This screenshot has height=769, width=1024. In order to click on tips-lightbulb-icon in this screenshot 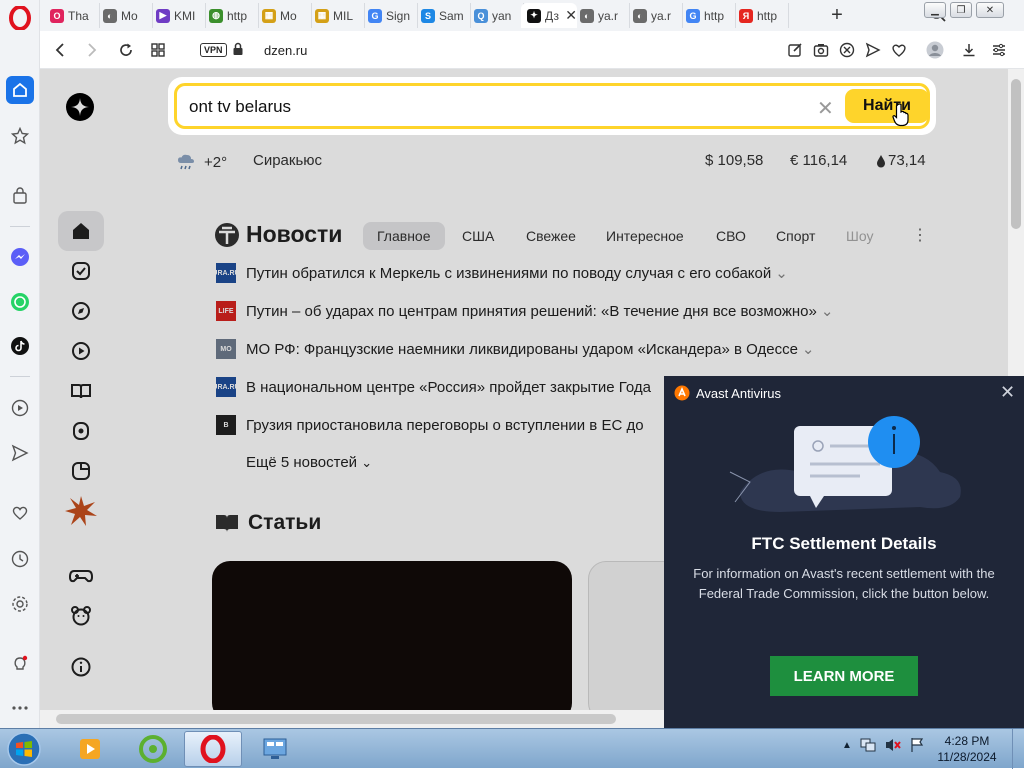, I will do `click(20, 664)`.